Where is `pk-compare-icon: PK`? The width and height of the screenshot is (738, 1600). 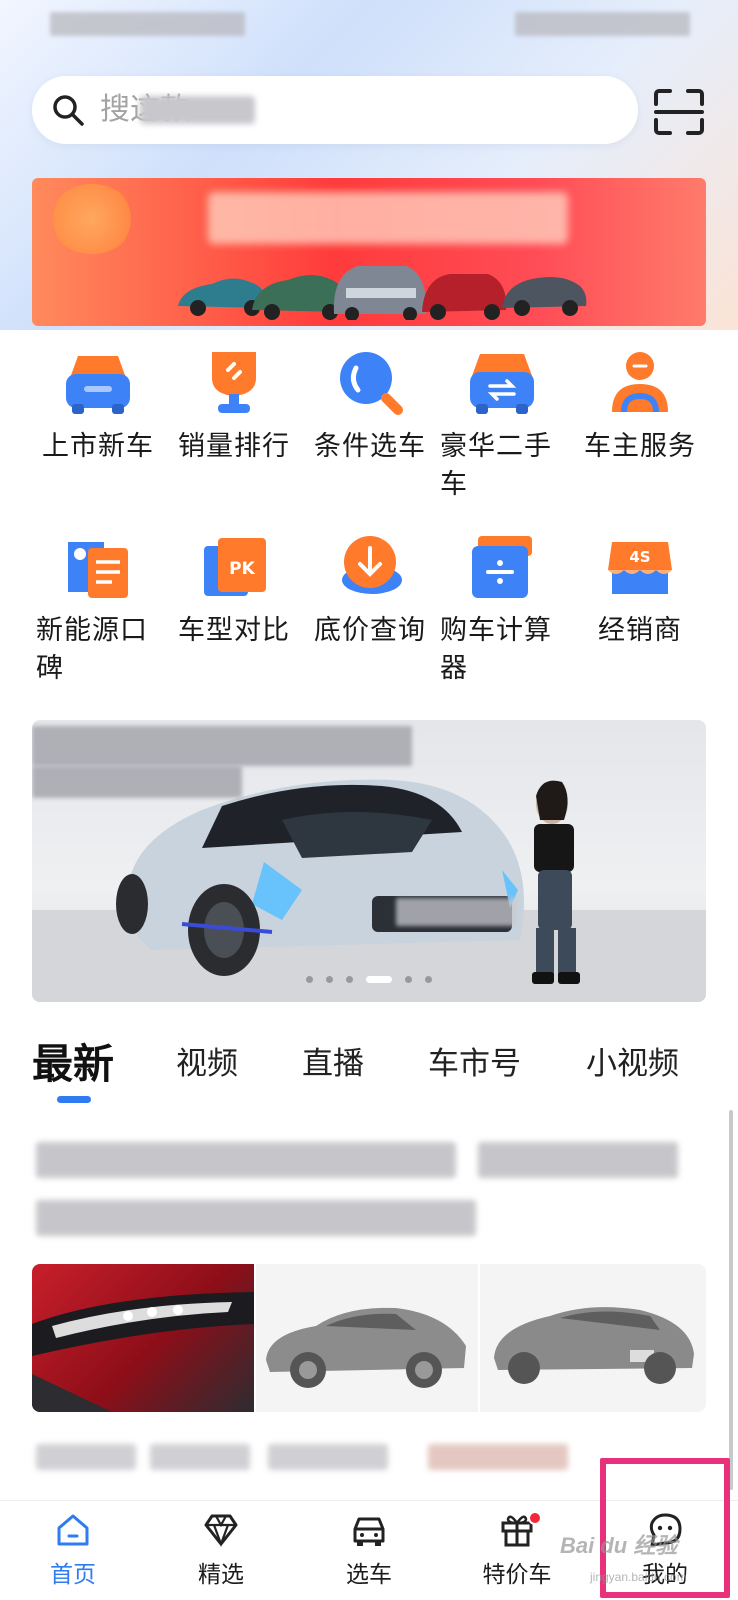 pk-compare-icon: PK is located at coordinates (235, 567).